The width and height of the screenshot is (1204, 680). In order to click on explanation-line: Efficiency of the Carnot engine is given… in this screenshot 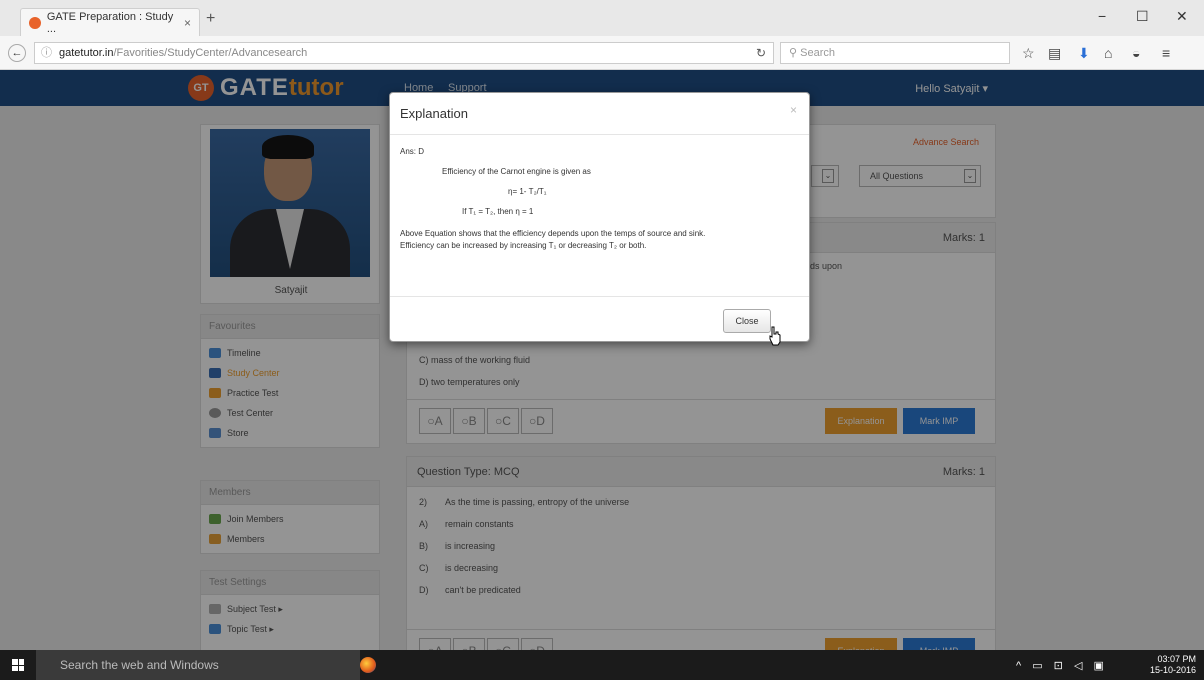, I will do `click(516, 171)`.